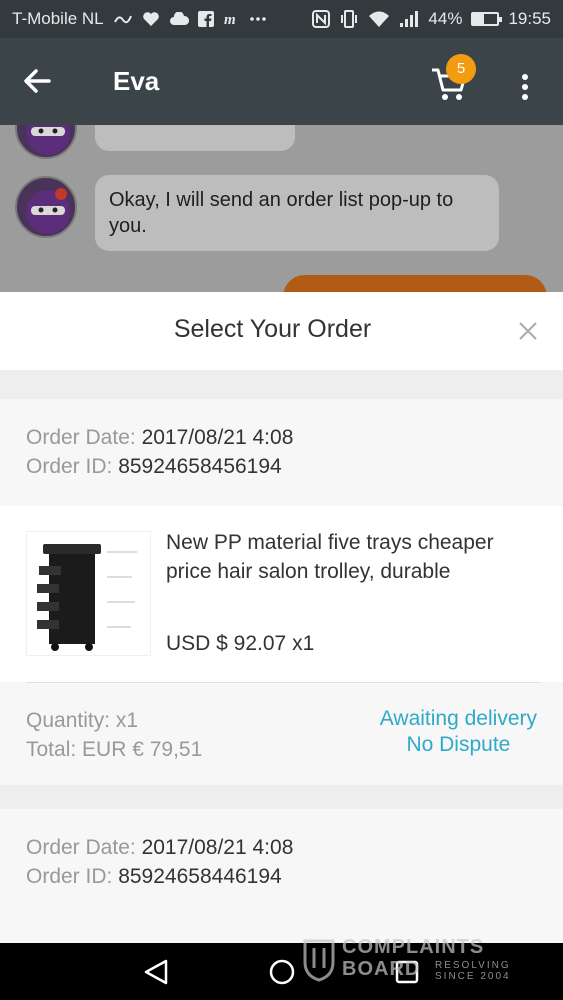 The image size is (563, 1000). Describe the element at coordinates (478, 19) in the screenshot. I see `battery-level` at that location.